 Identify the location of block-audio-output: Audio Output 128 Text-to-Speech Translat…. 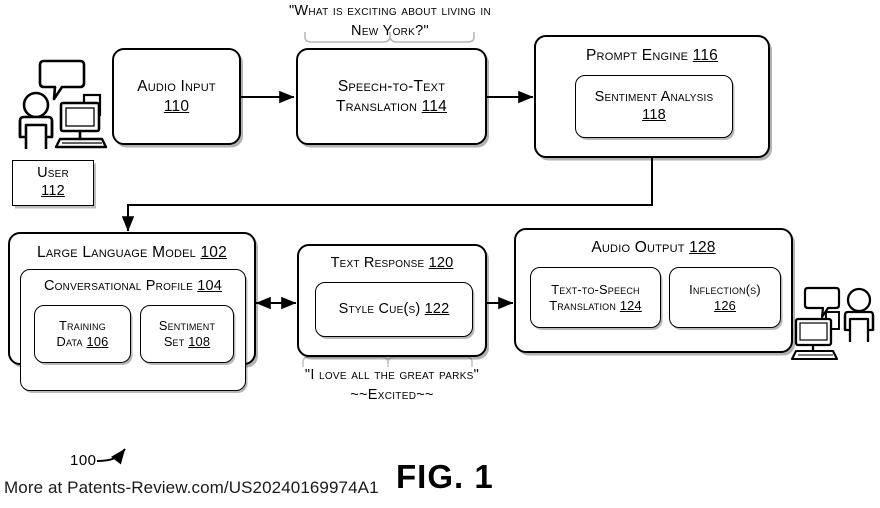
(653, 290).